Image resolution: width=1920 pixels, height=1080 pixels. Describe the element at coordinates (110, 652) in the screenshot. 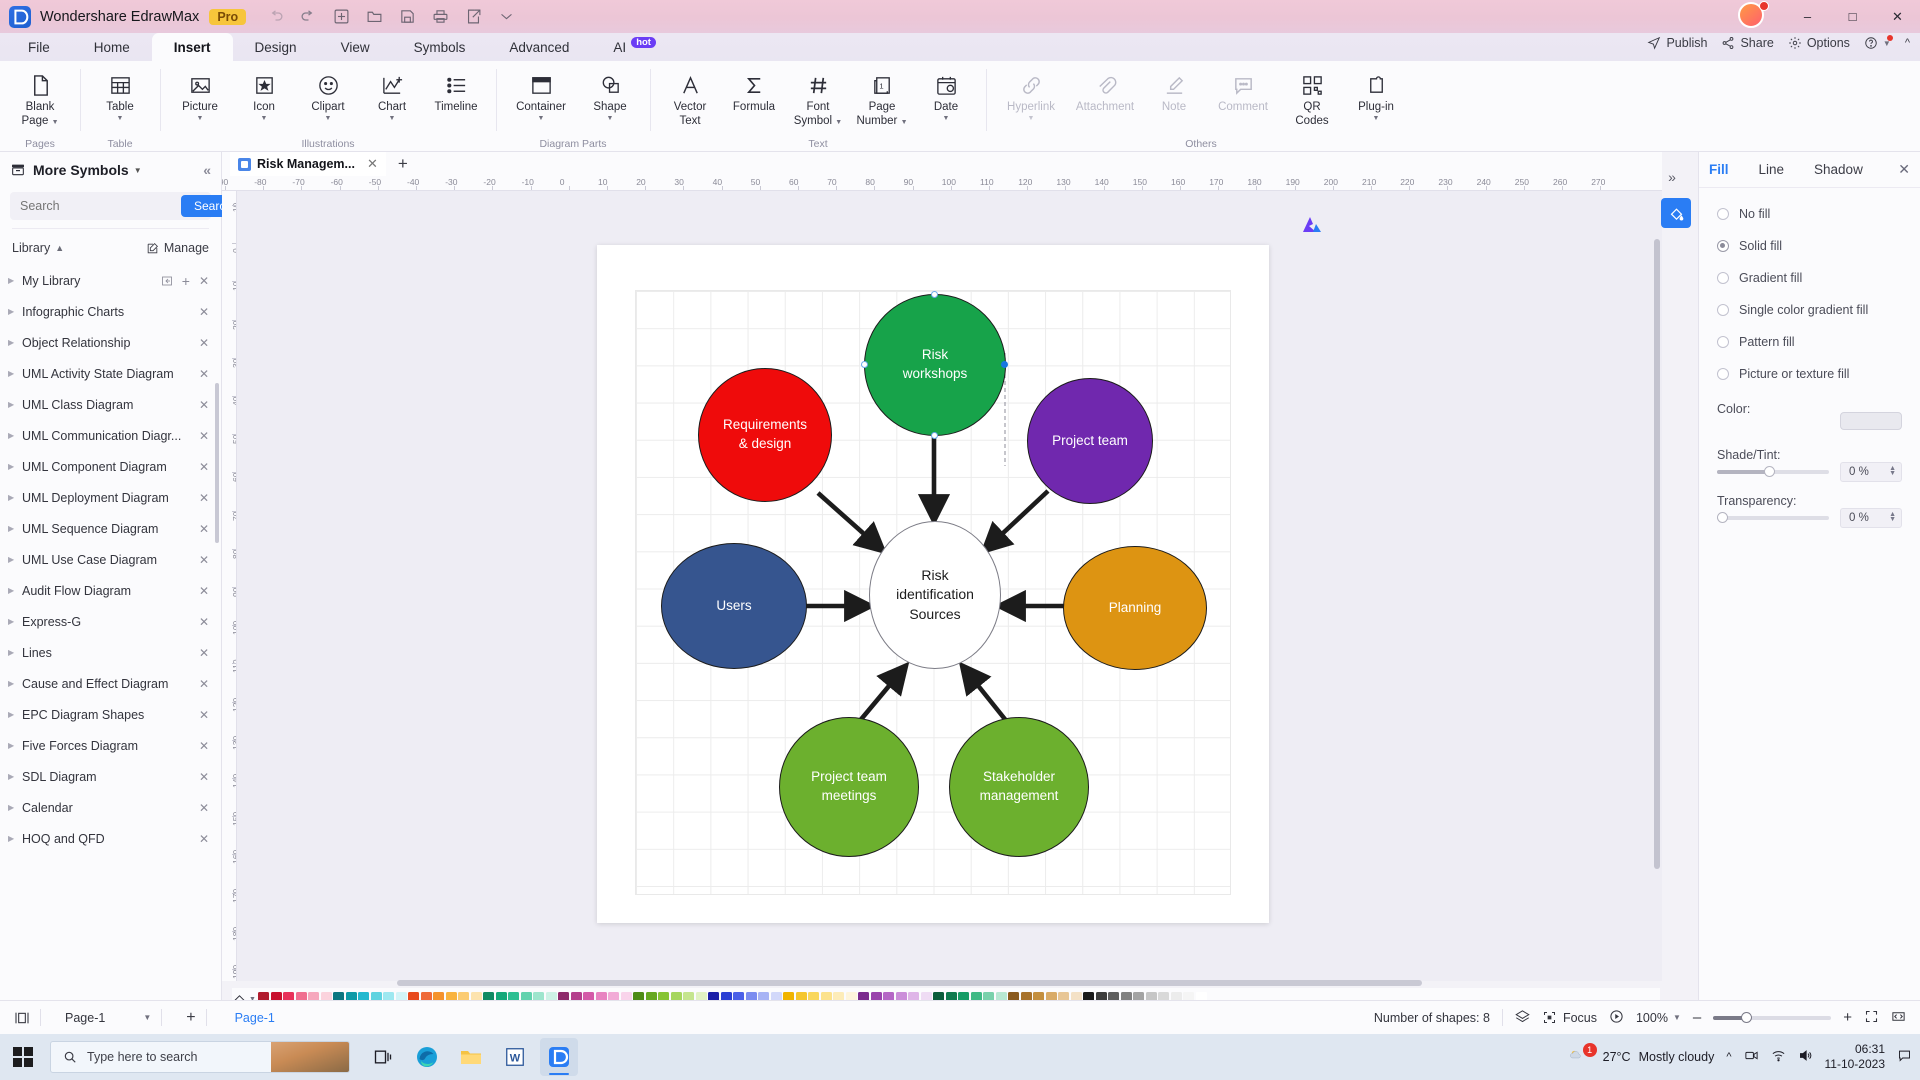

I see `library-item-lines: ▶ Lines ✕` at that location.